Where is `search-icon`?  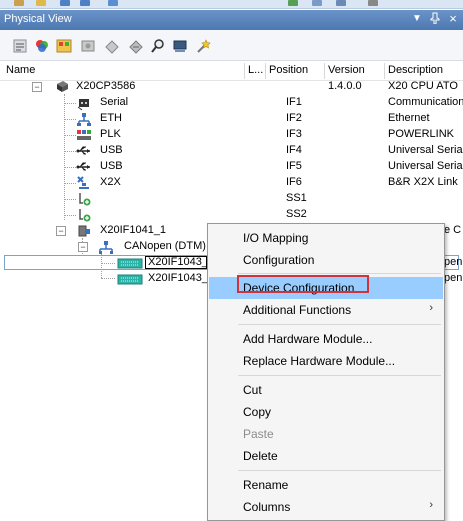 search-icon is located at coordinates (158, 46).